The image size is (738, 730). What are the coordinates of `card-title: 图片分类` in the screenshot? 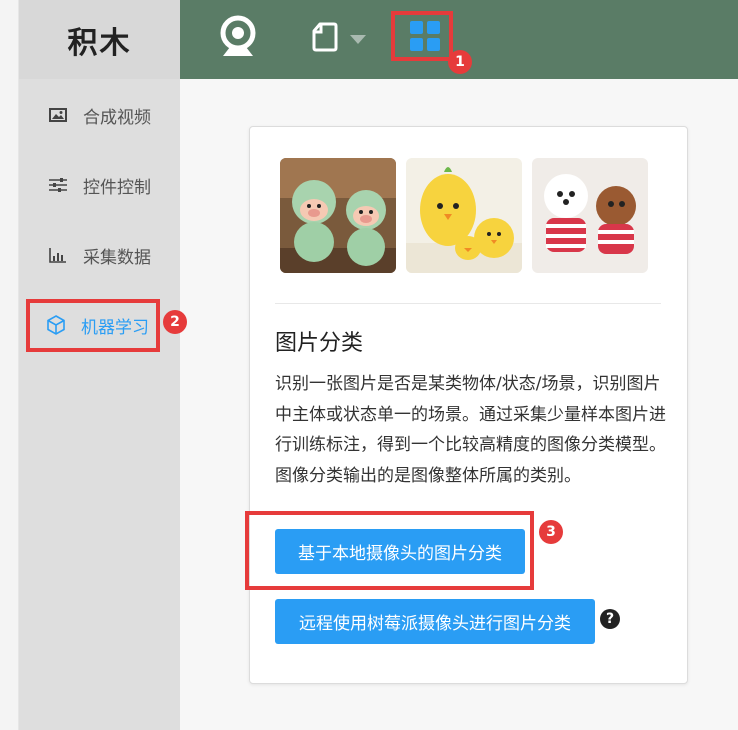 It's located at (319, 343).